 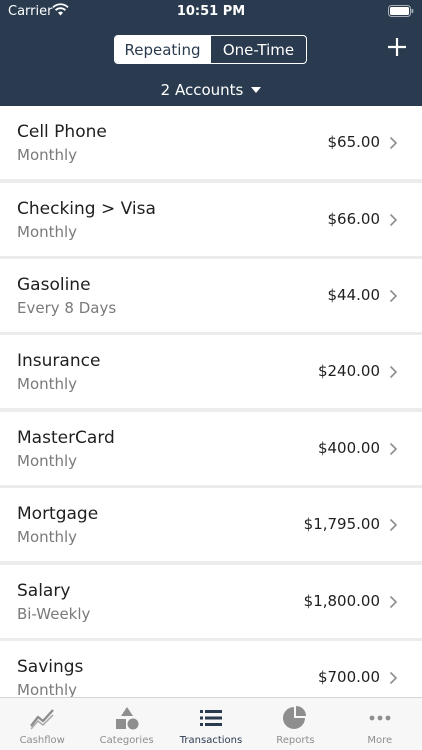 I want to click on cashflow-icon, so click(x=42, y=719).